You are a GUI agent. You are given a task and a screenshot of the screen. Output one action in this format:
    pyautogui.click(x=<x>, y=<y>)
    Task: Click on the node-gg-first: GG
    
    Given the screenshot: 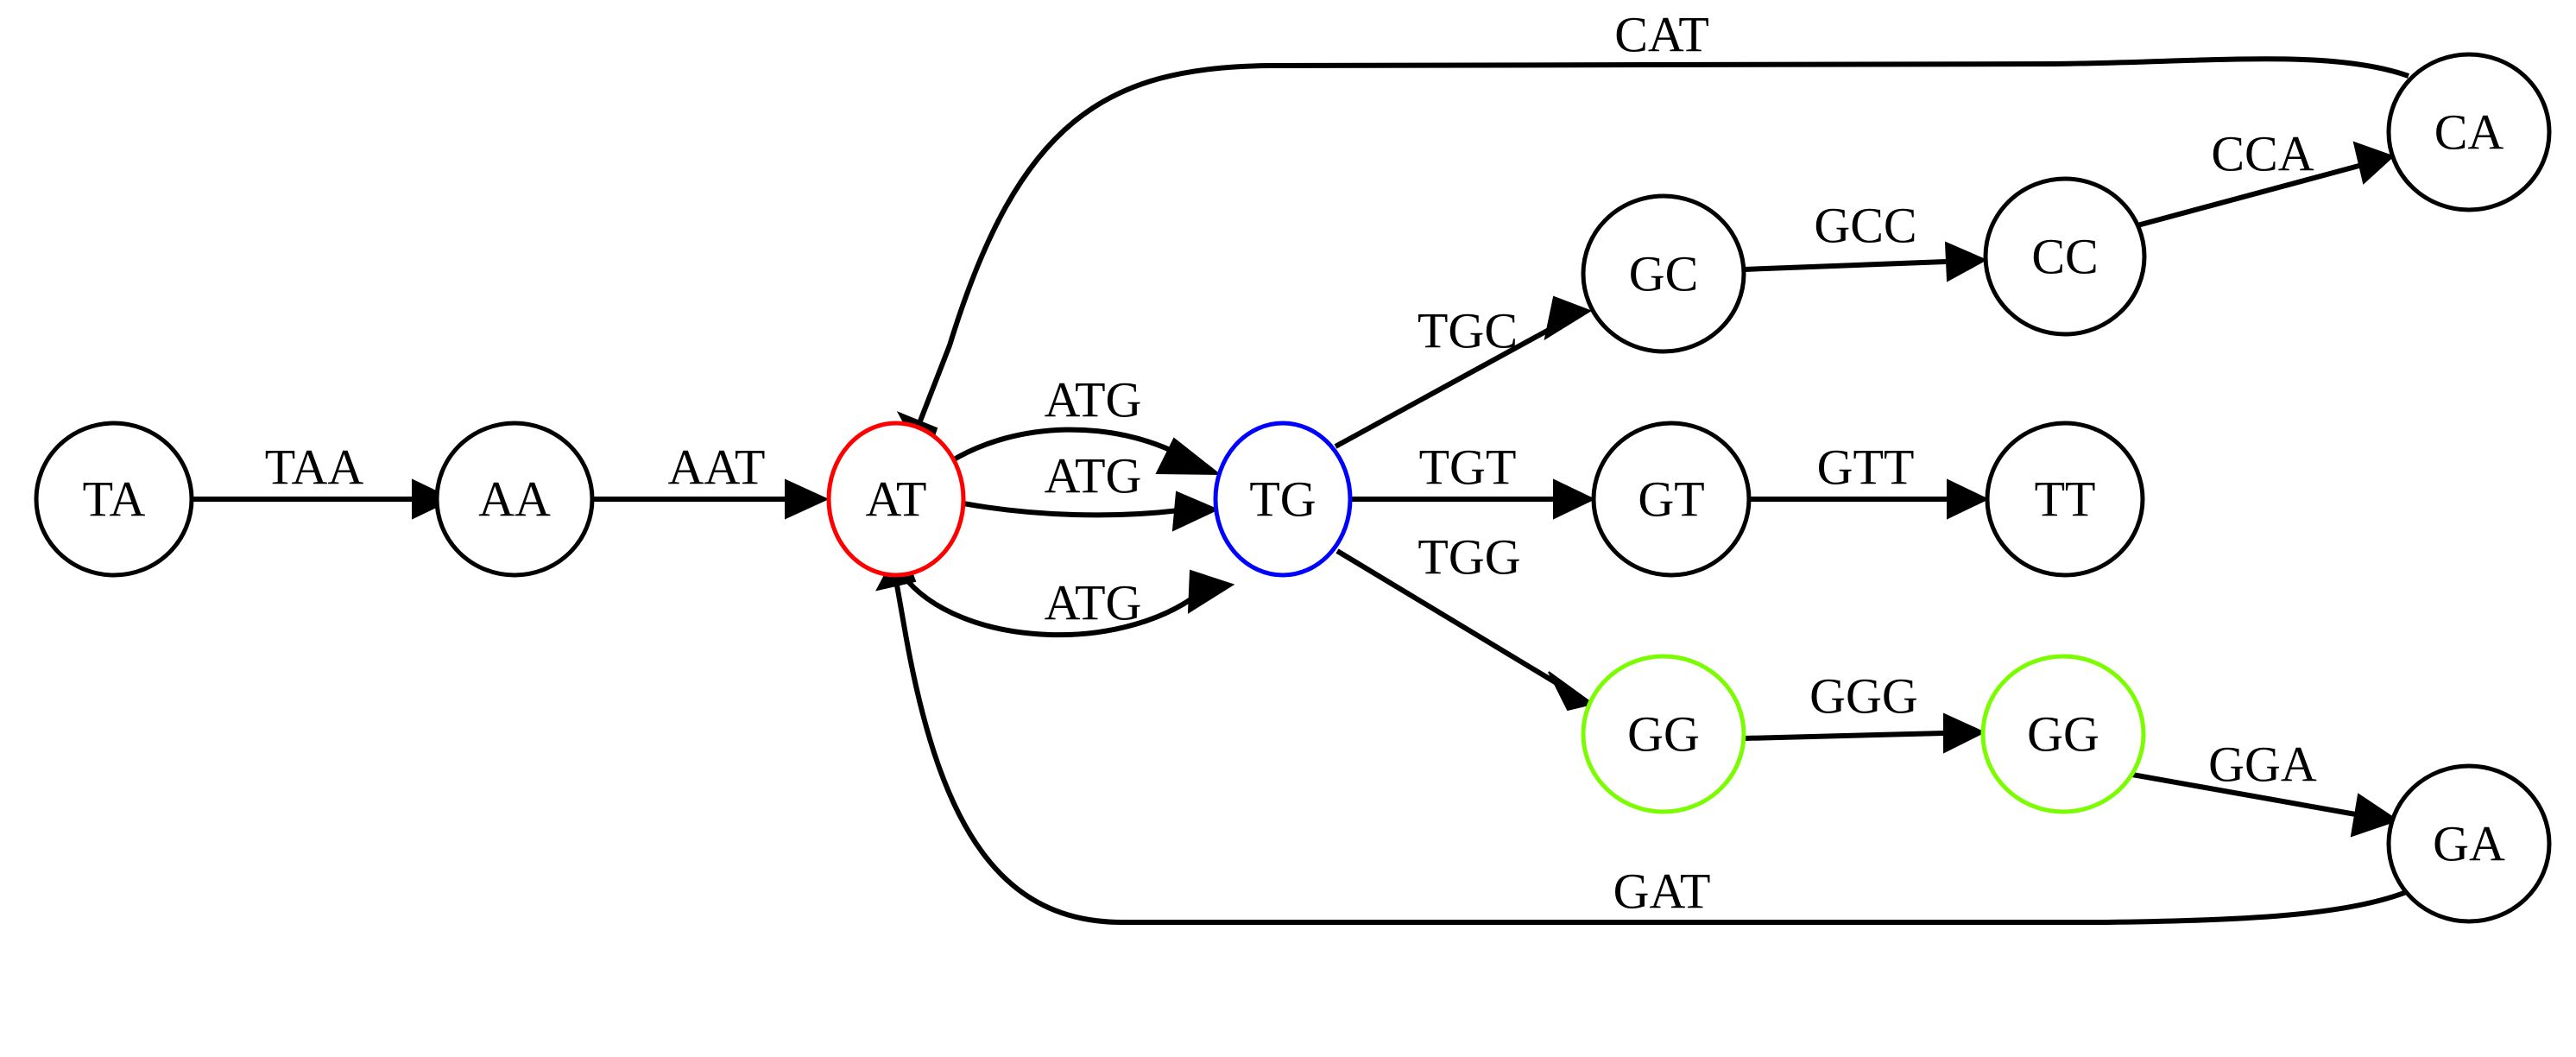 What is the action you would take?
    pyautogui.click(x=1663, y=734)
    